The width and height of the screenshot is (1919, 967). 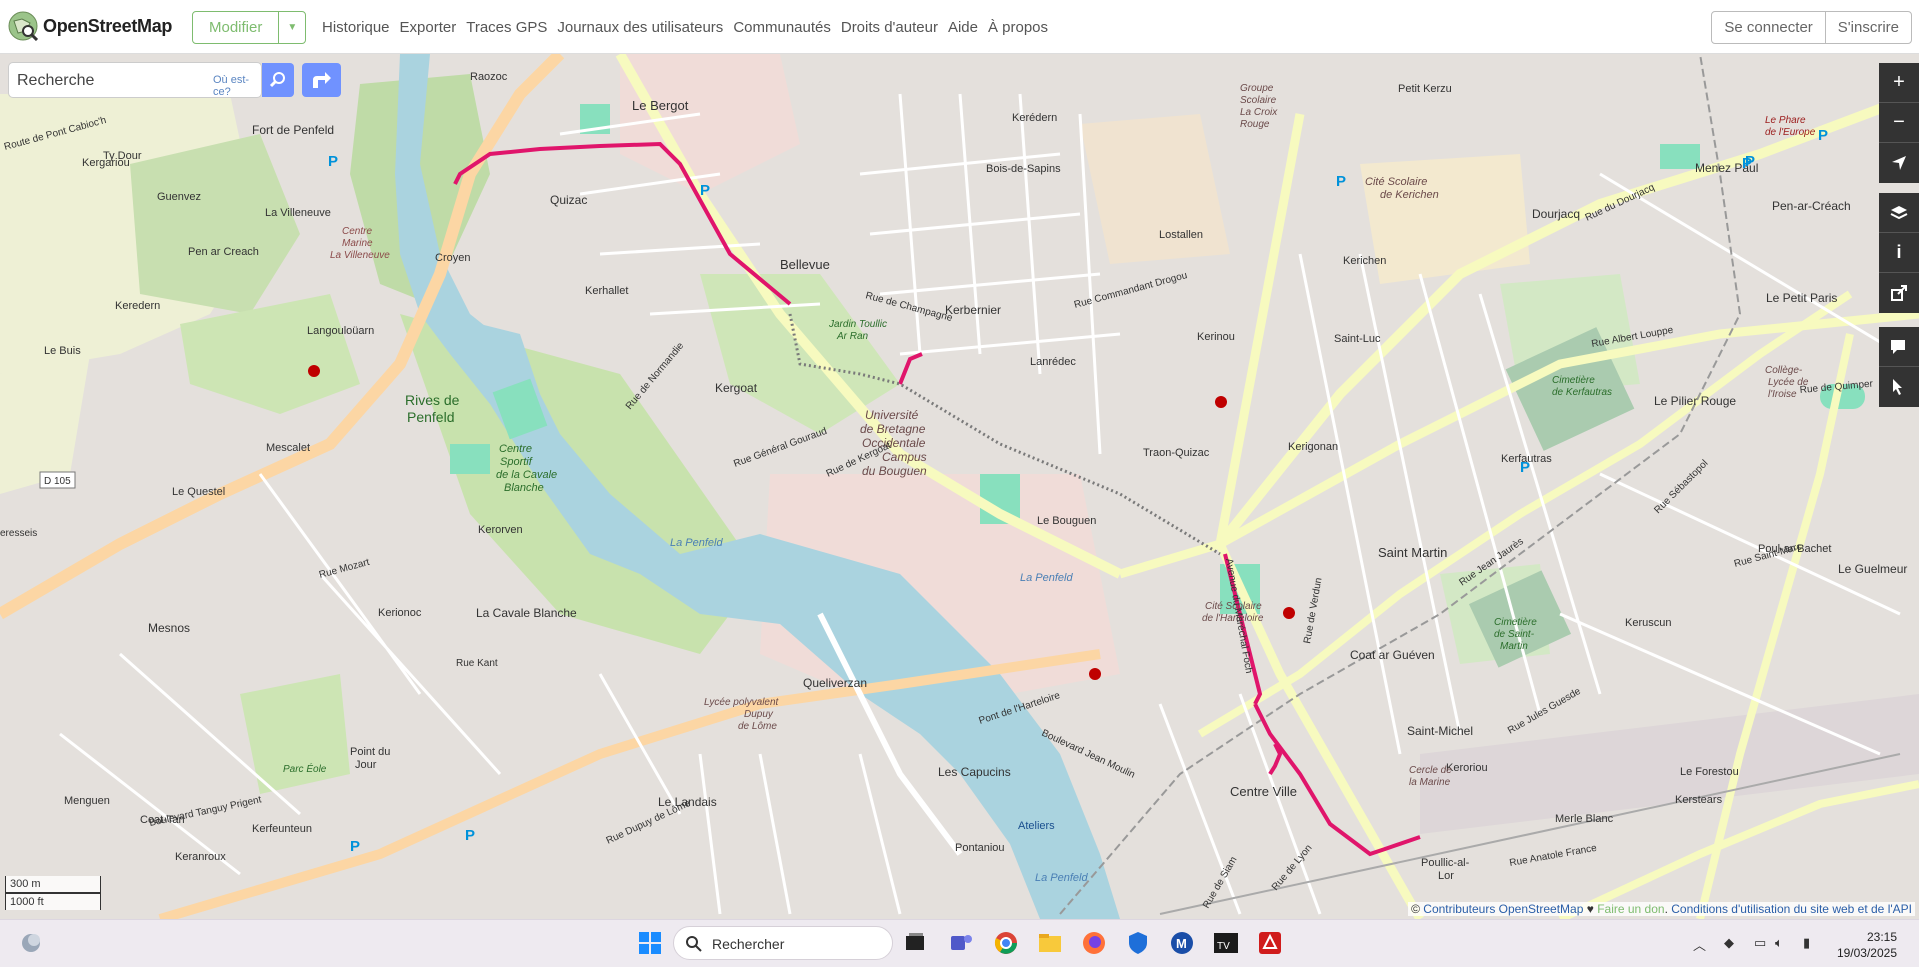 What do you see at coordinates (57, 481) in the screenshot?
I see `svg-text: D 105` at bounding box center [57, 481].